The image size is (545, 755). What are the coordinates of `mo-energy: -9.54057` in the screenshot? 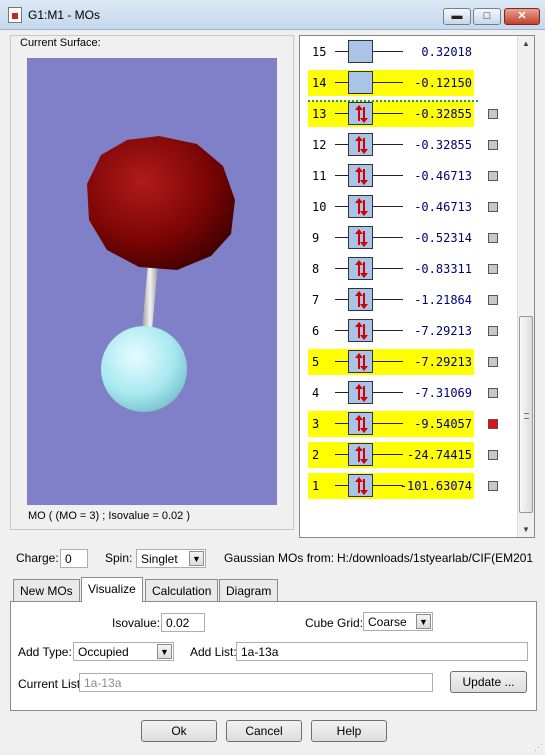 It's located at (443, 424).